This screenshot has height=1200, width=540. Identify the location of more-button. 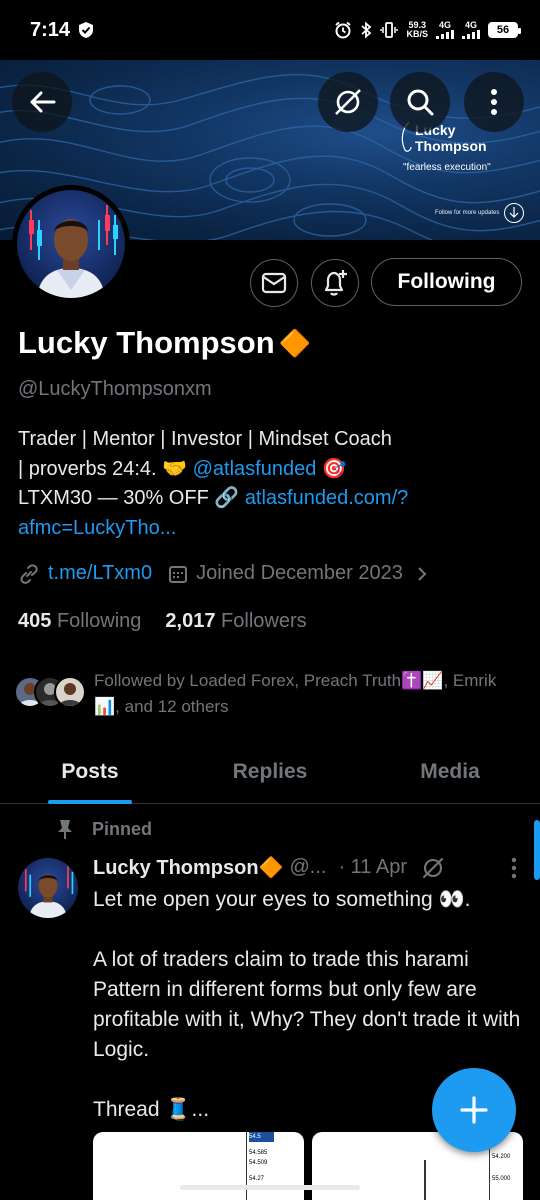
(494, 102).